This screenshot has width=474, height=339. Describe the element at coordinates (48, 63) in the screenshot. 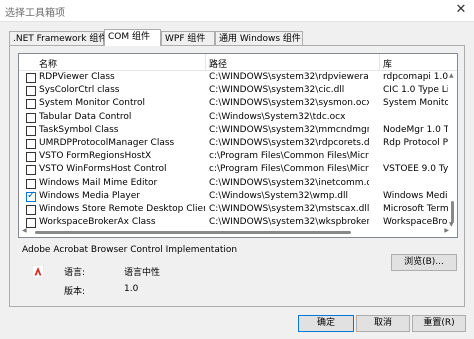

I see `column-header-name: 名称` at that location.